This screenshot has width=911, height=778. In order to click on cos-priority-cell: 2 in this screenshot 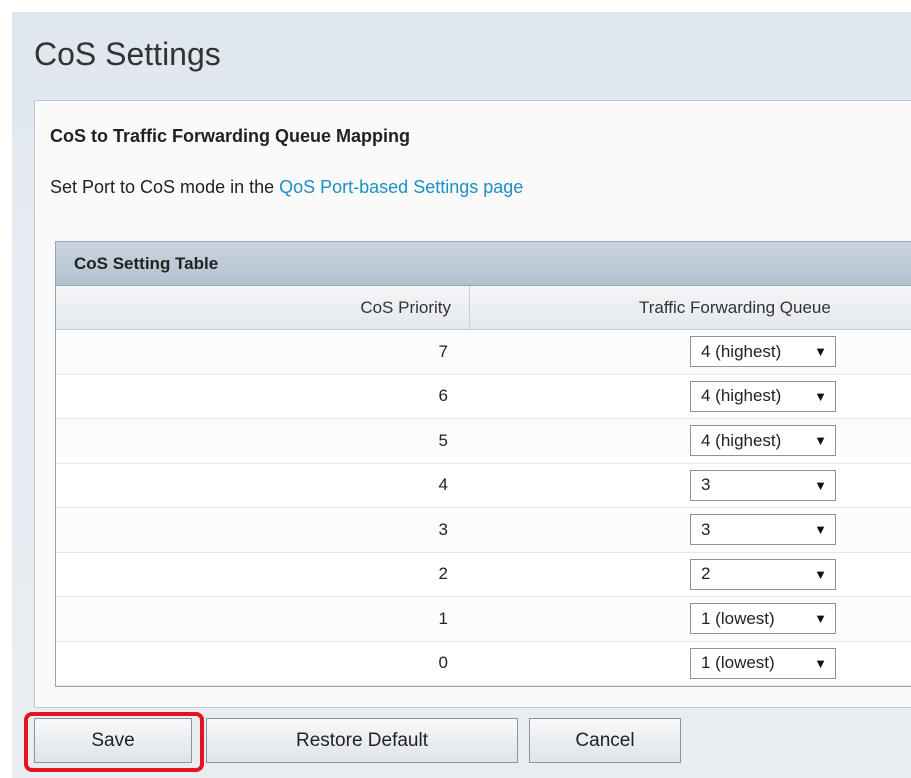, I will do `click(443, 574)`.